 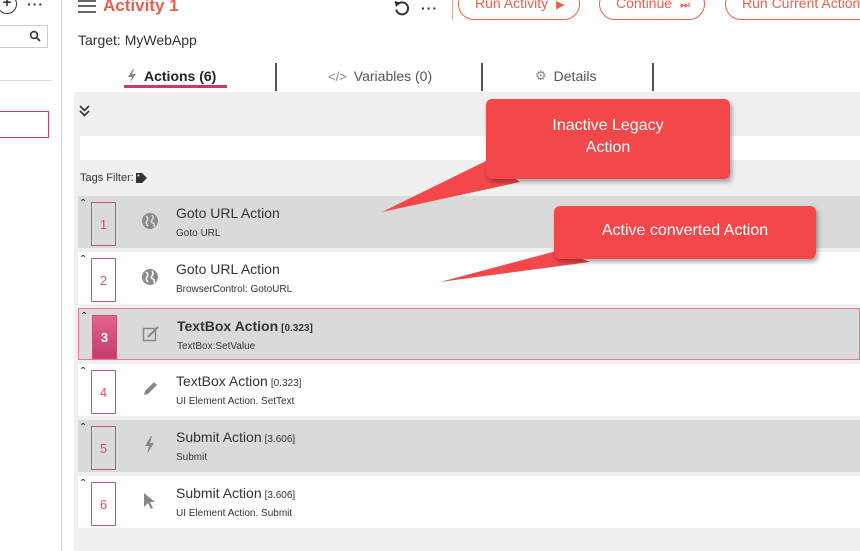 I want to click on code-icon: </>, so click(x=337, y=76).